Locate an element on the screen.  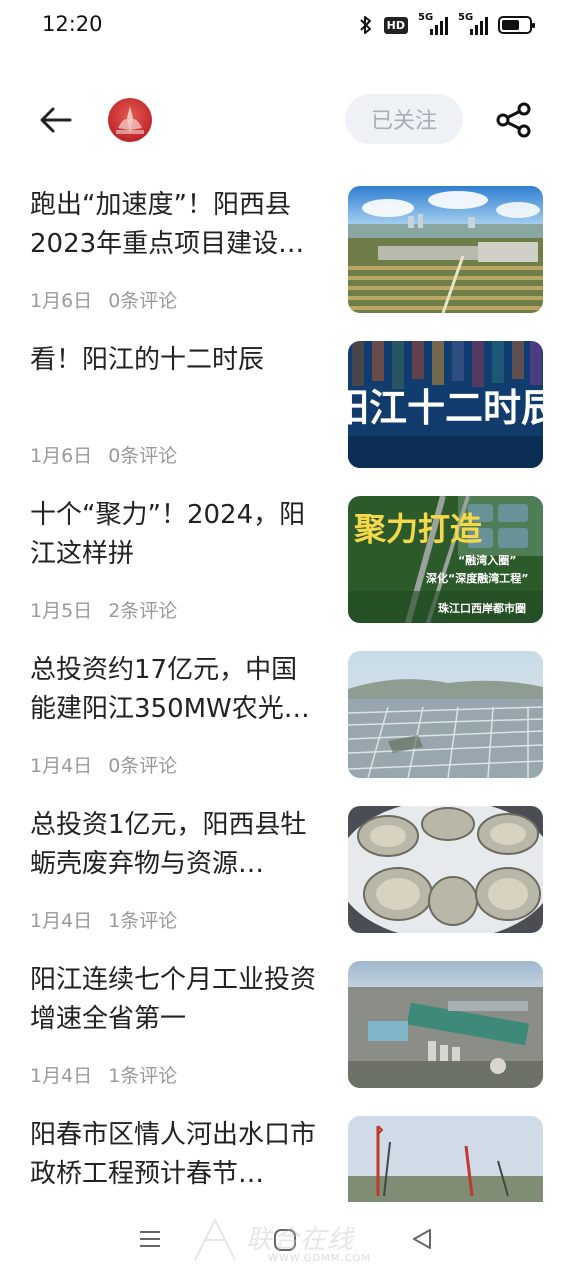
watermark-logo-icon is located at coordinates (215, 1239).